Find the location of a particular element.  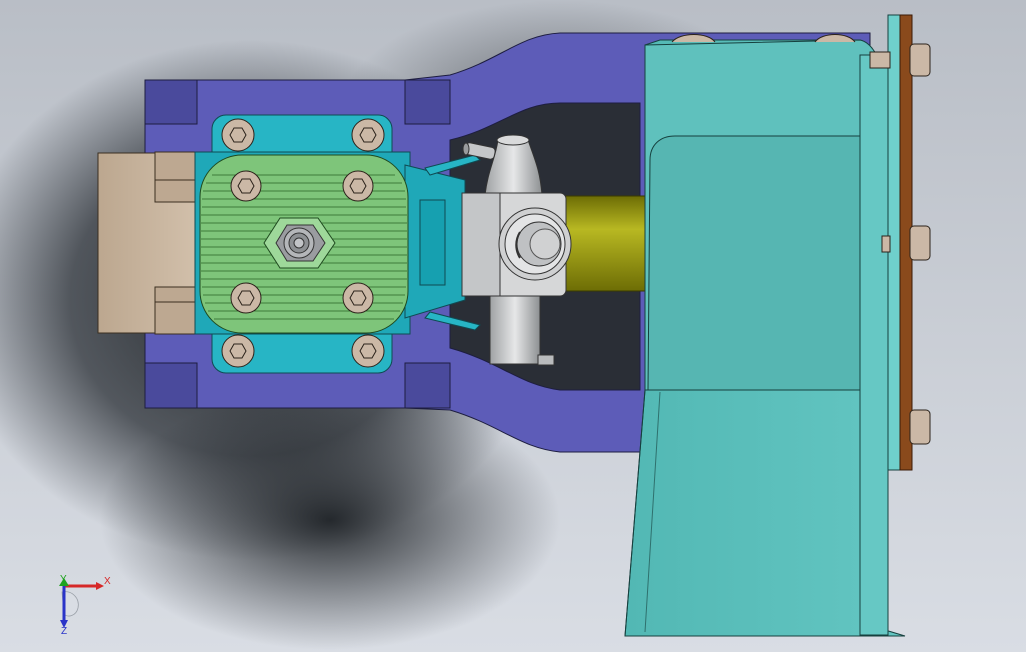

x-axis-arrow-icon is located at coordinates (84, 586).